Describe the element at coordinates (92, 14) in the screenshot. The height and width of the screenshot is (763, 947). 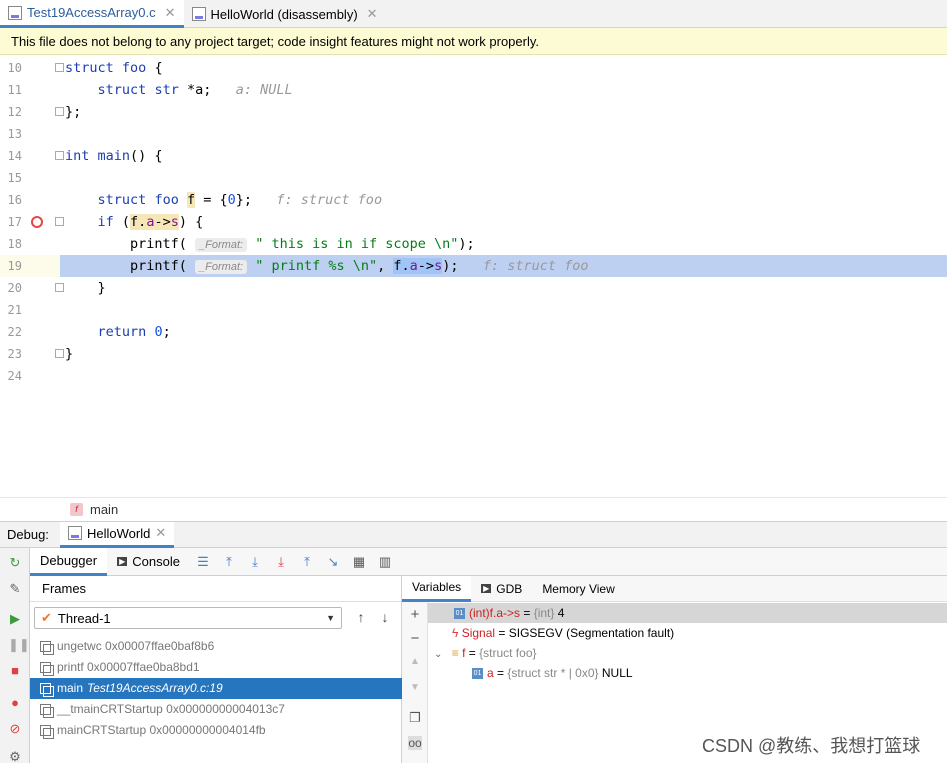
I see `tab-test19accessarray0-c: Test19AccessArray0.c ✕` at that location.